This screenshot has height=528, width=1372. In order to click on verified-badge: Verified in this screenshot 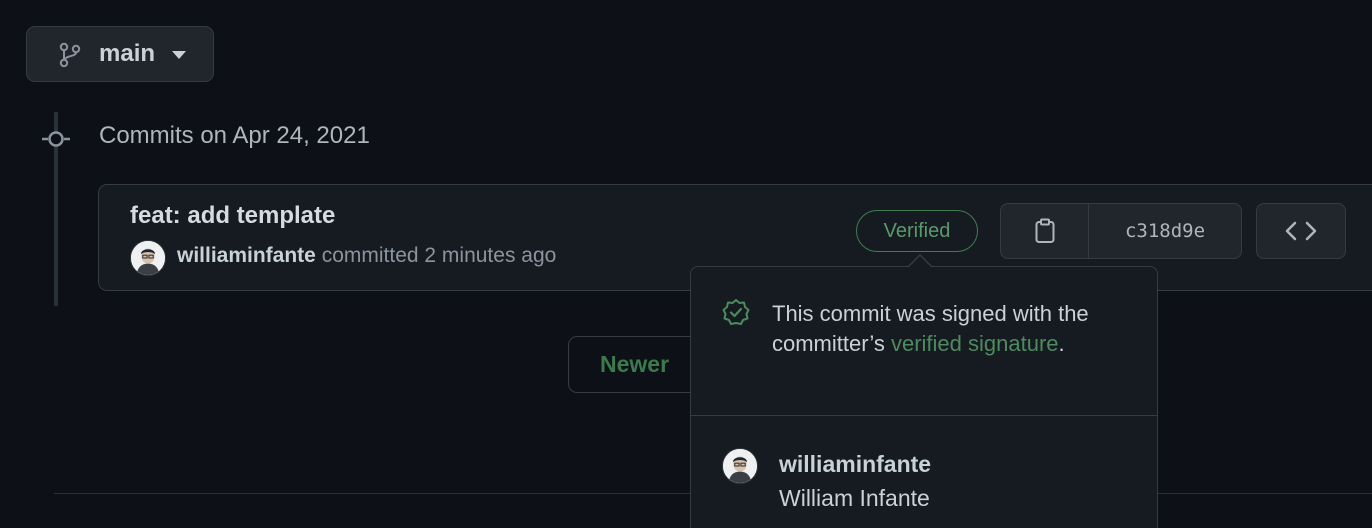, I will do `click(917, 231)`.